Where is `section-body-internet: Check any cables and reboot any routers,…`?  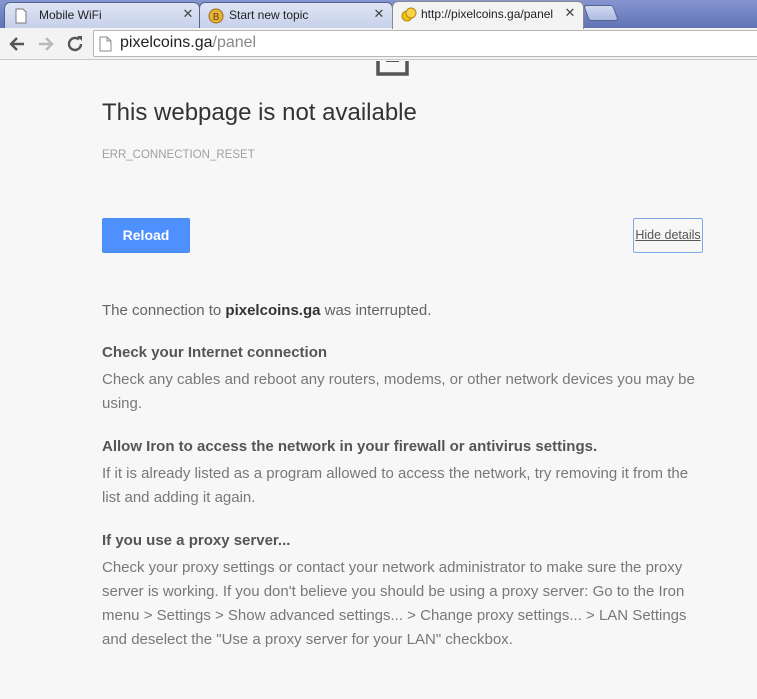 section-body-internet: Check any cables and reboot any routers,… is located at coordinates (398, 391).